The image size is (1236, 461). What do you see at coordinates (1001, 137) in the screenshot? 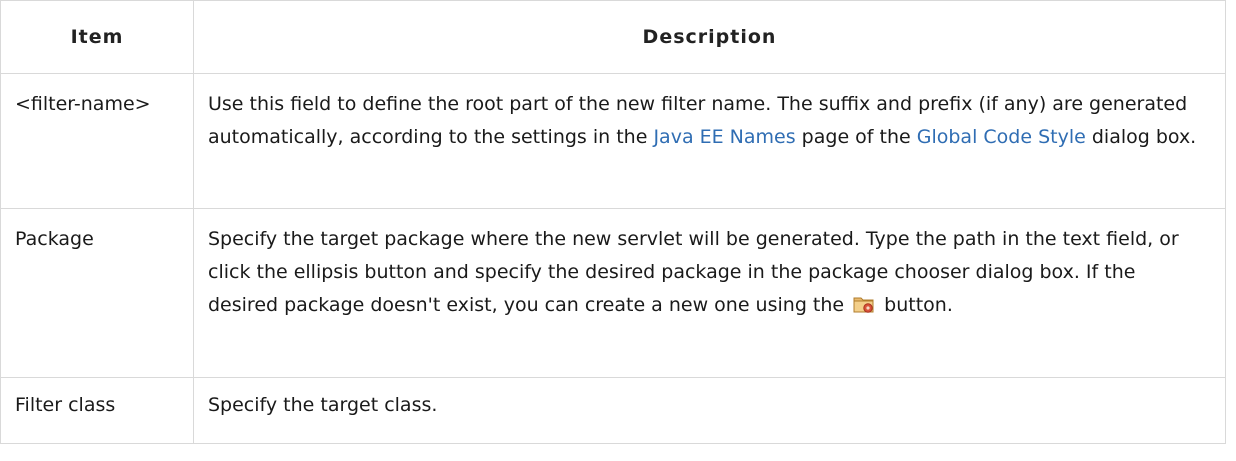
I see `global-code-style-link: Global Code Style` at bounding box center [1001, 137].